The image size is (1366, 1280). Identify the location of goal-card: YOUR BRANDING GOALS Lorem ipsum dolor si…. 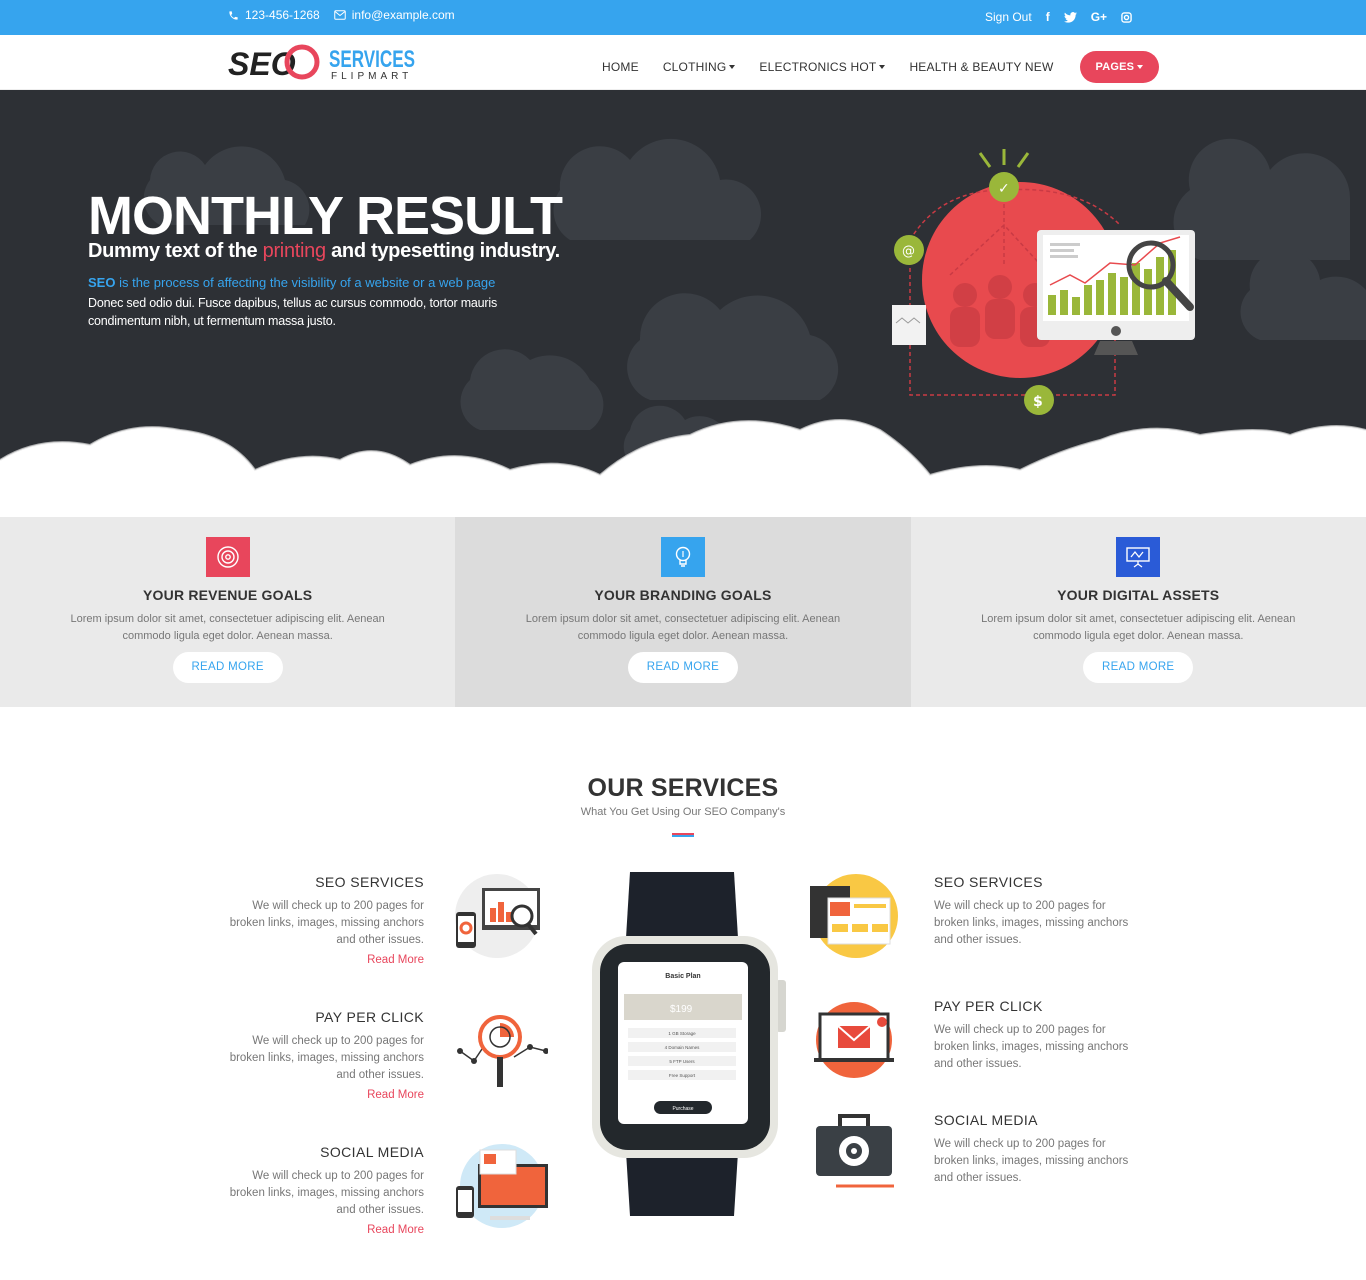
(683, 612).